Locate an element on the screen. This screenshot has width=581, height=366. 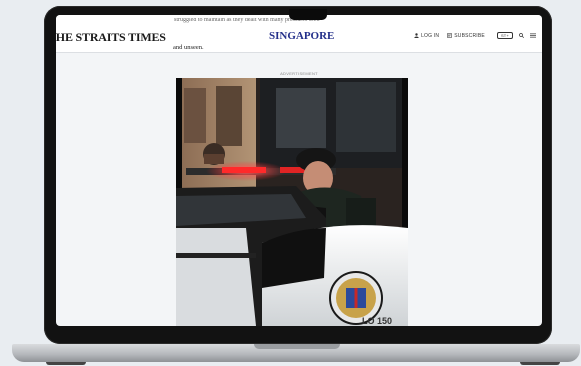
user-icon is located at coordinates (416, 35).